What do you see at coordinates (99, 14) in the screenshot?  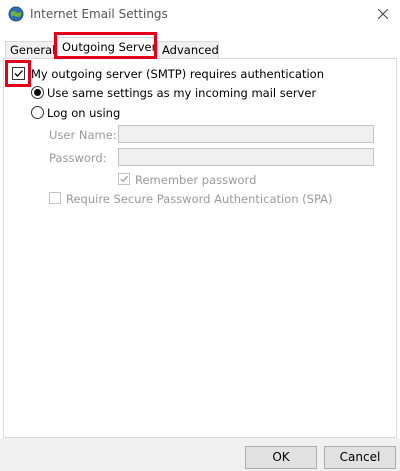 I see `window-title: Internet Email Settings` at bounding box center [99, 14].